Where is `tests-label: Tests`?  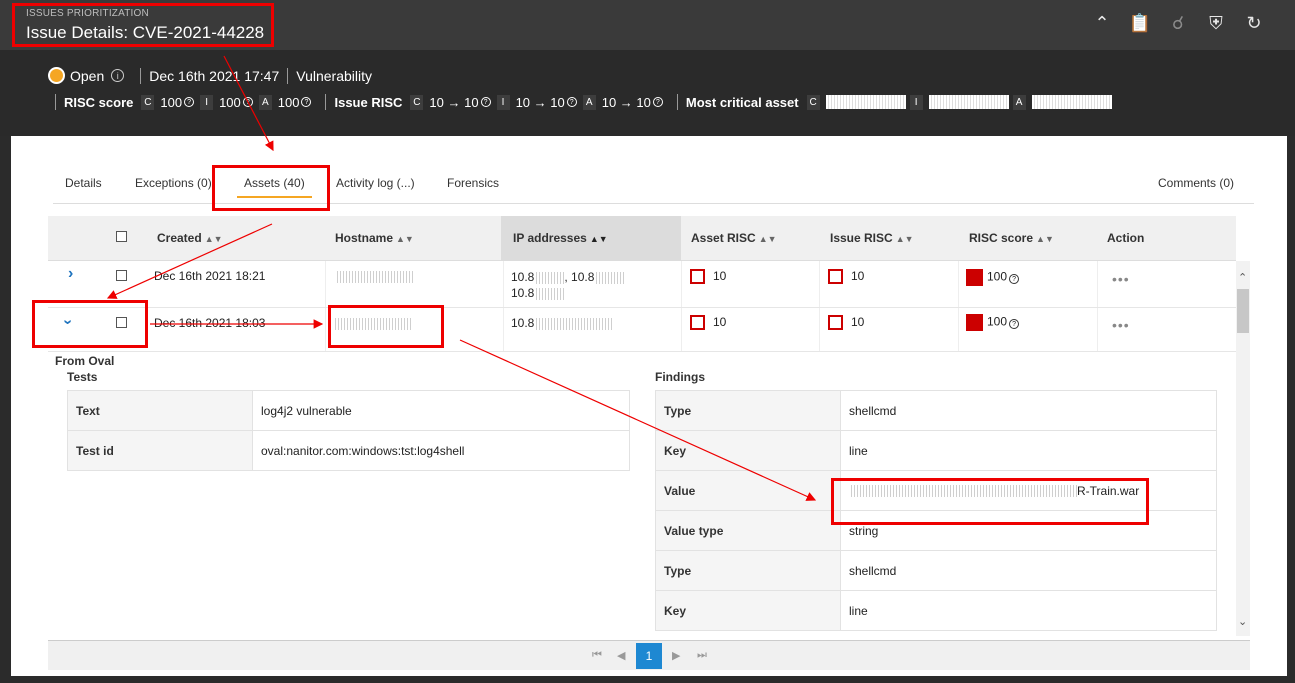 tests-label: Tests is located at coordinates (82, 377).